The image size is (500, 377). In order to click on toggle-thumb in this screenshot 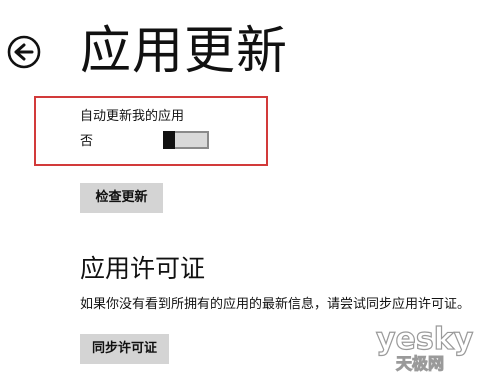, I will do `click(169, 140)`.